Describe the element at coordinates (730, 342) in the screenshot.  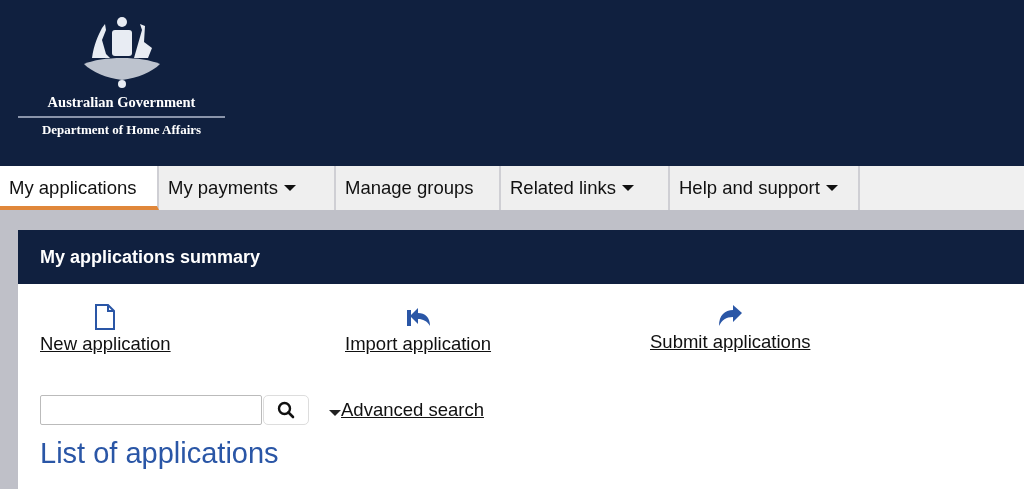
I see `action-link: Submit applications` at that location.